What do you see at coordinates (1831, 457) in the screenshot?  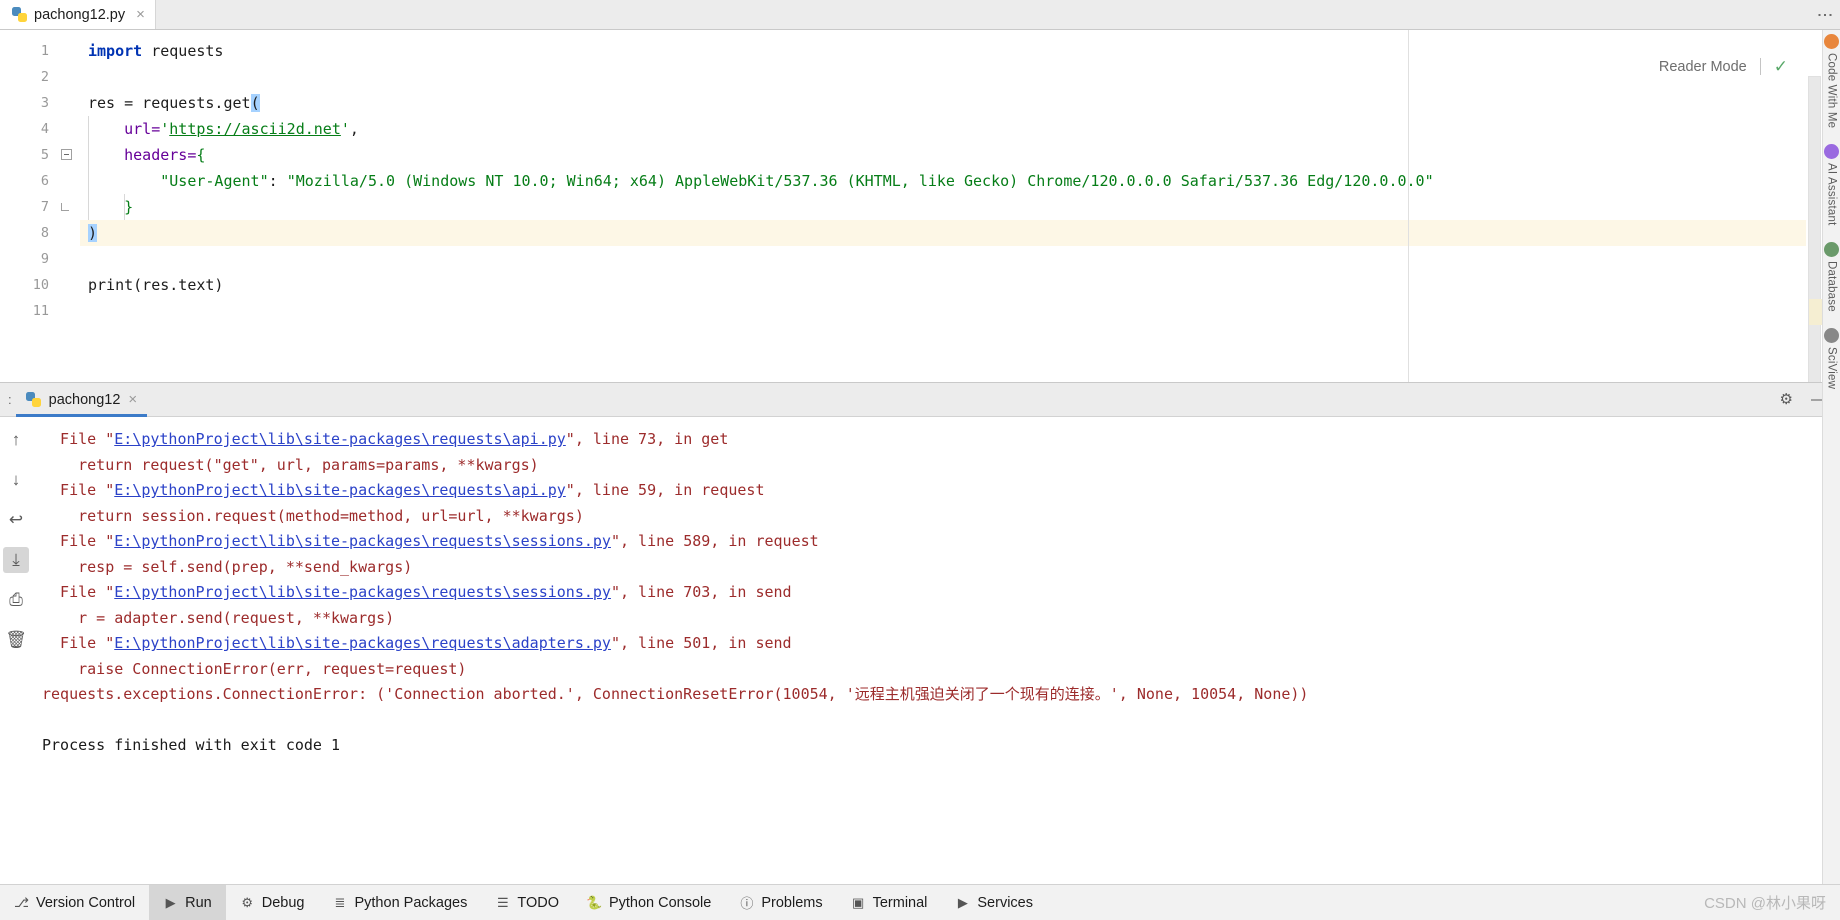 I see `right-tool-strip: Code With Me AI Assistant Database SciView` at bounding box center [1831, 457].